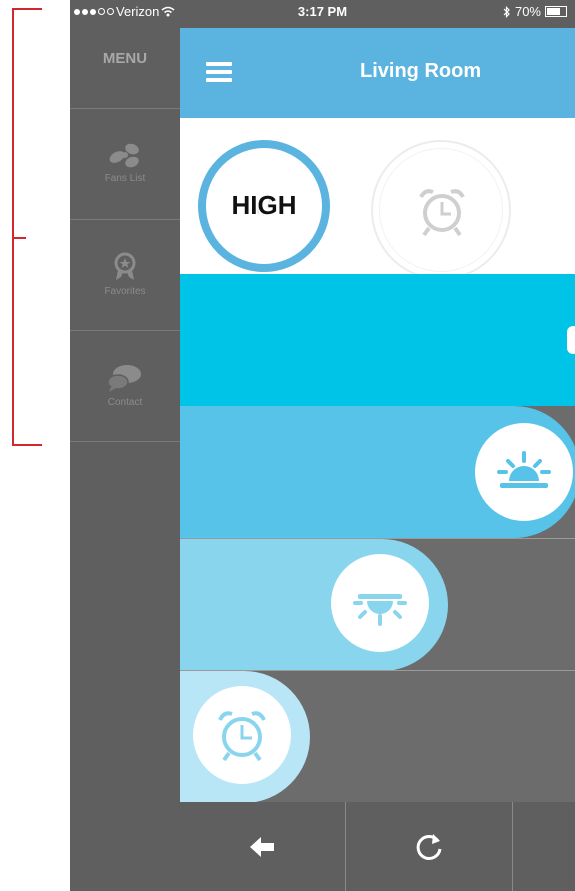 The image size is (575, 891). I want to click on bluetooth-icon, so click(506, 11).